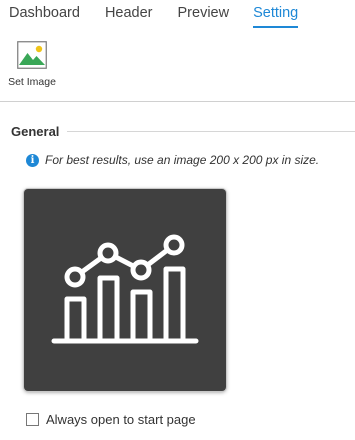  What do you see at coordinates (32, 419) in the screenshot?
I see `always-open-checkbox` at bounding box center [32, 419].